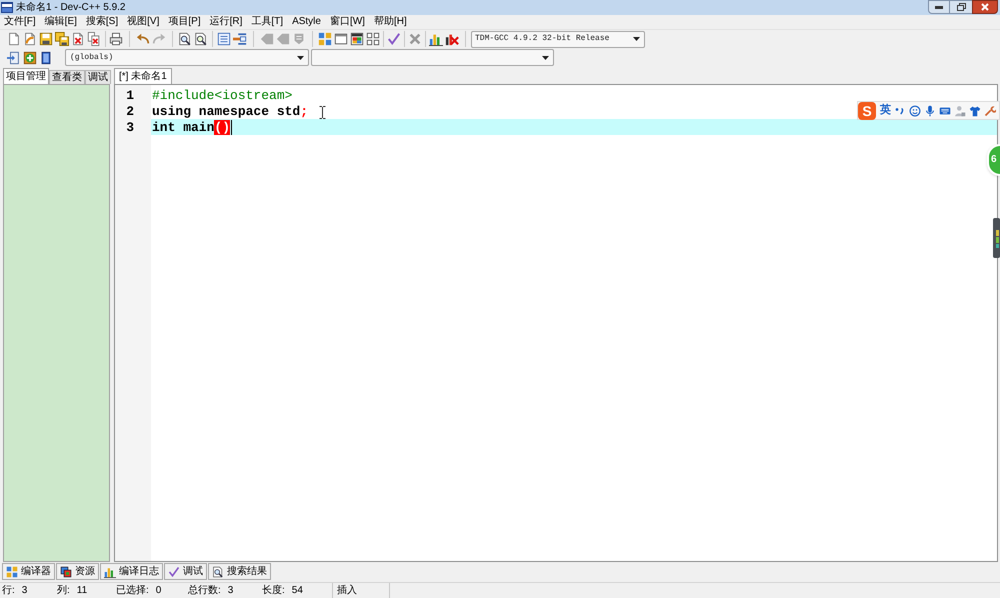 The image size is (1000, 598). What do you see at coordinates (63, 591) in the screenshot?
I see `status-label: 列:` at bounding box center [63, 591].